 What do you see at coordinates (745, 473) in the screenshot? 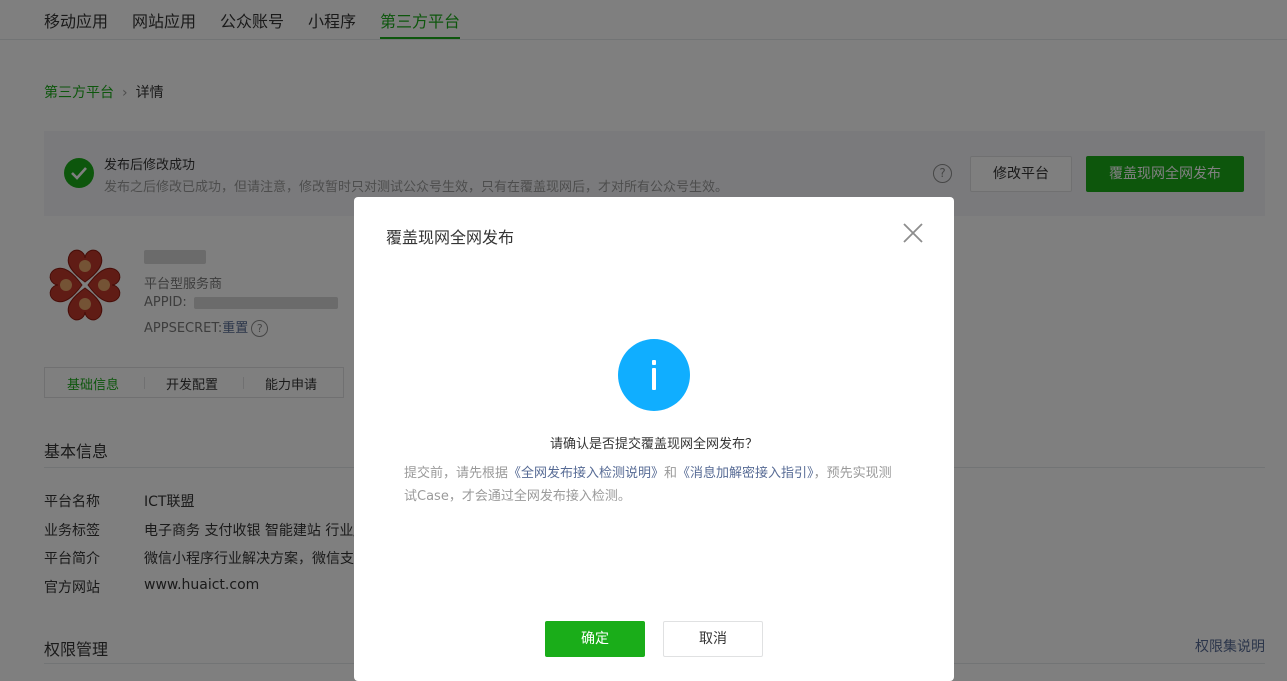
I see `encryption-guide-link: 《消息加解密接入指引》` at bounding box center [745, 473].